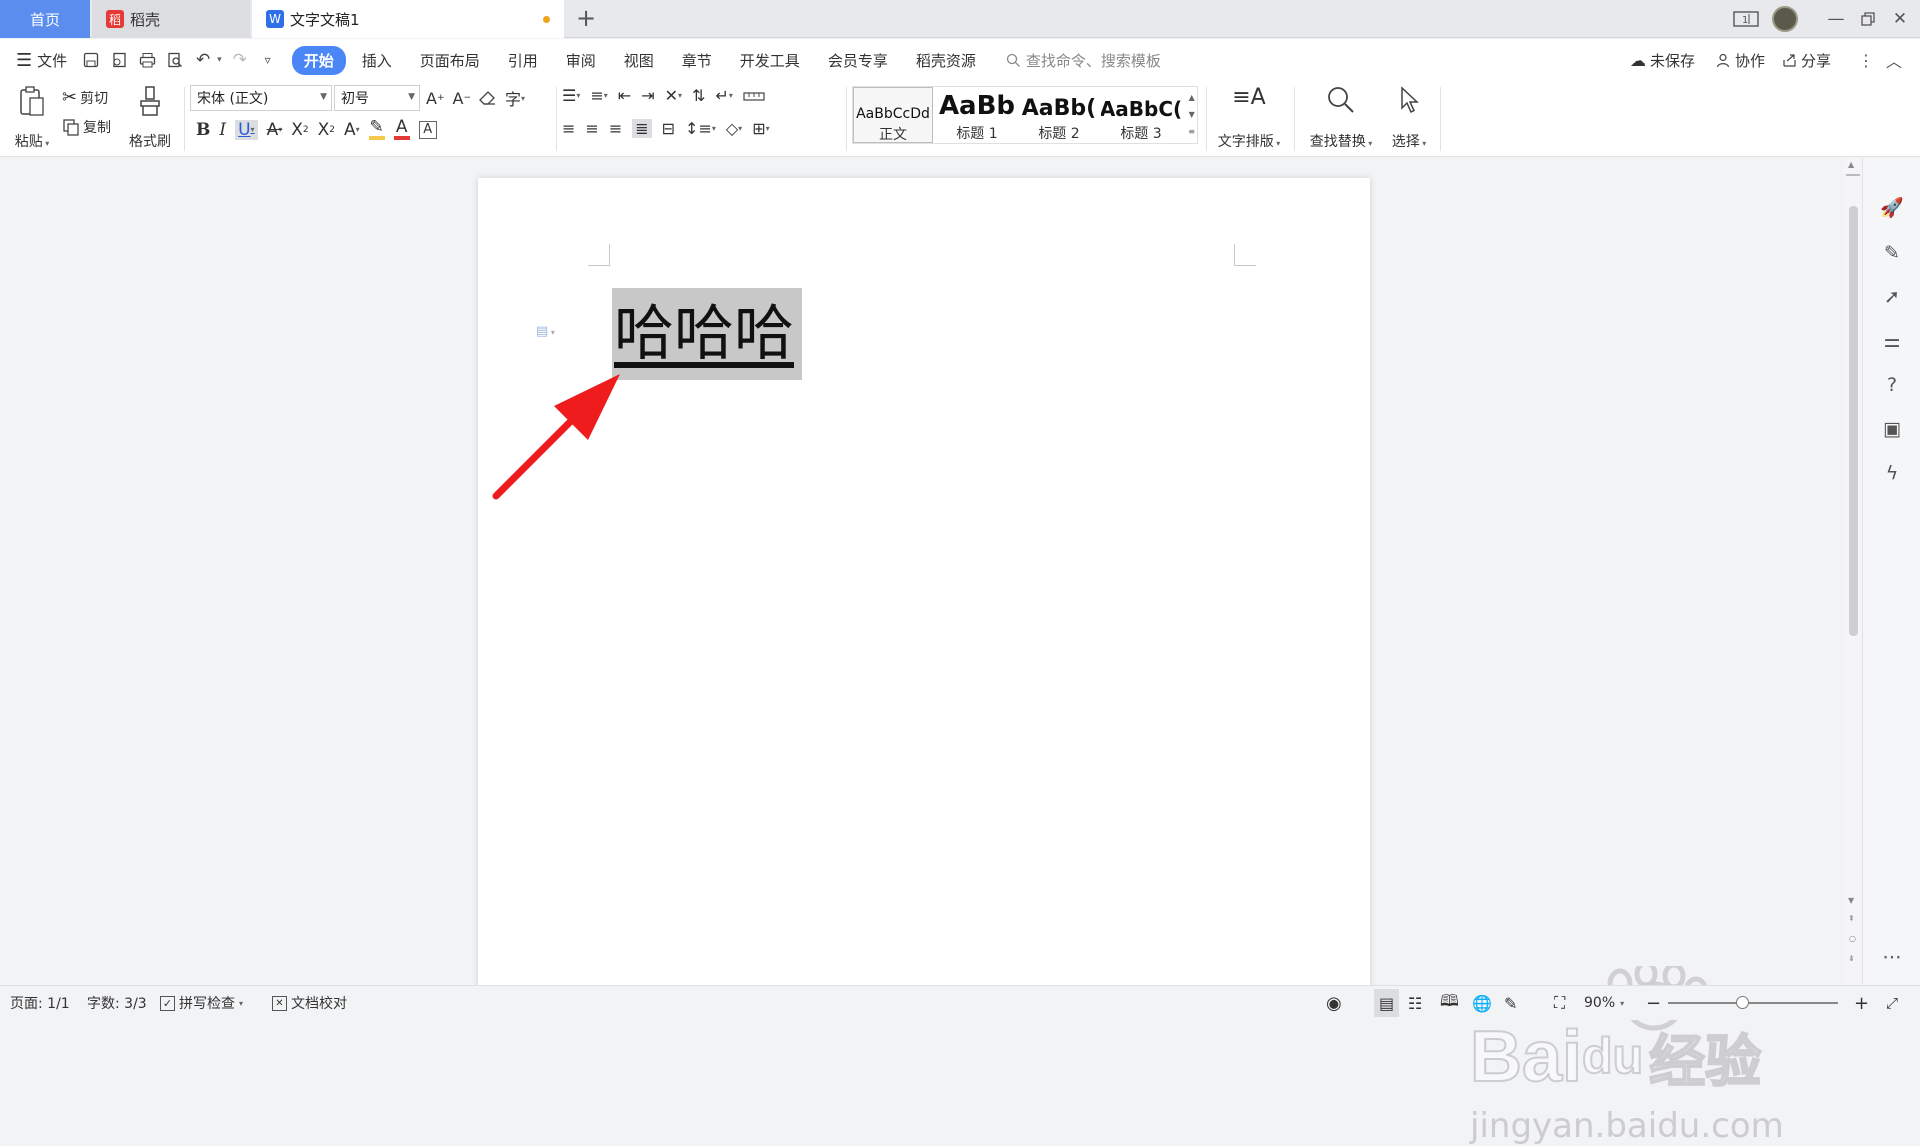 This screenshot has height=1146, width=1920. Describe the element at coordinates (299, 130) in the screenshot. I see `superscript-icon: X2` at that location.